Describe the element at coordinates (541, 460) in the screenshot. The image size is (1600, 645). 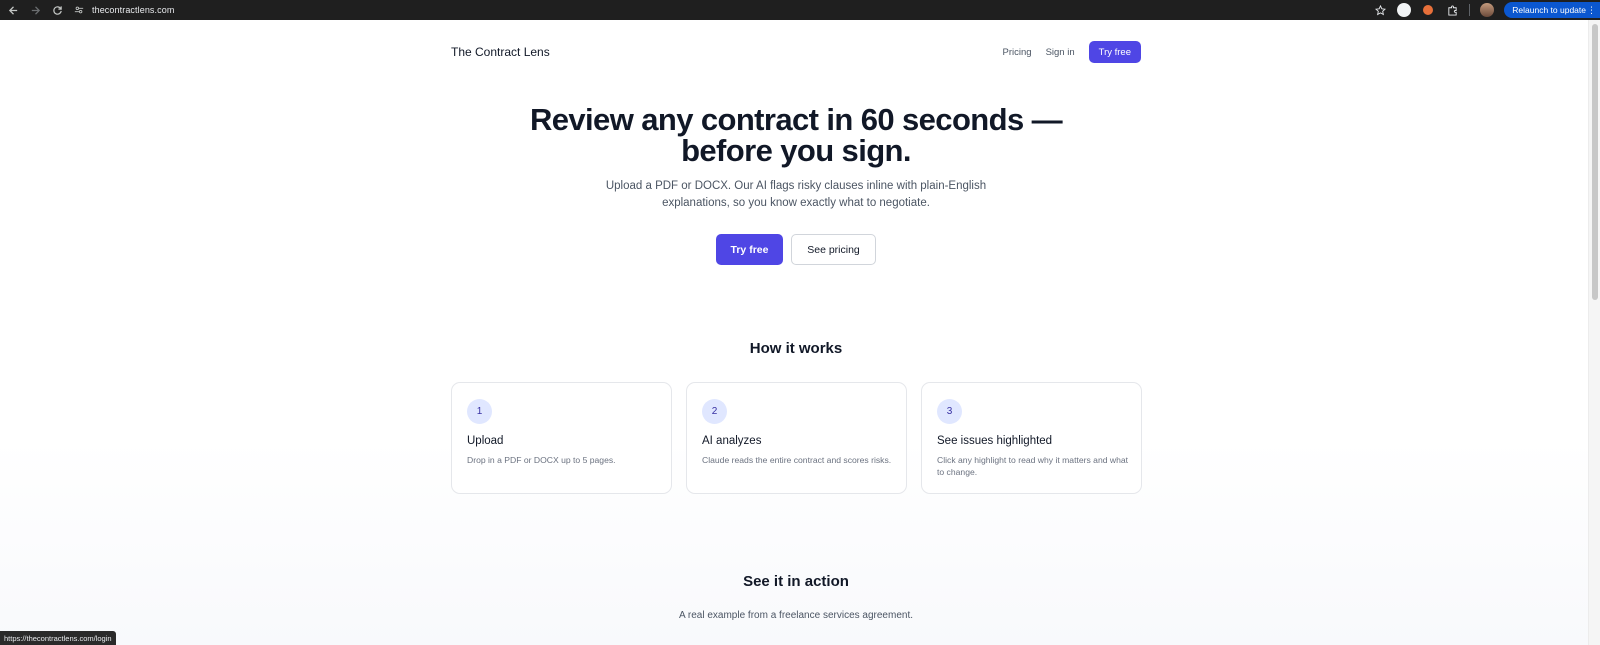
I see `step-description: Drop in a PDF or DOCX up to 5 pages.` at that location.